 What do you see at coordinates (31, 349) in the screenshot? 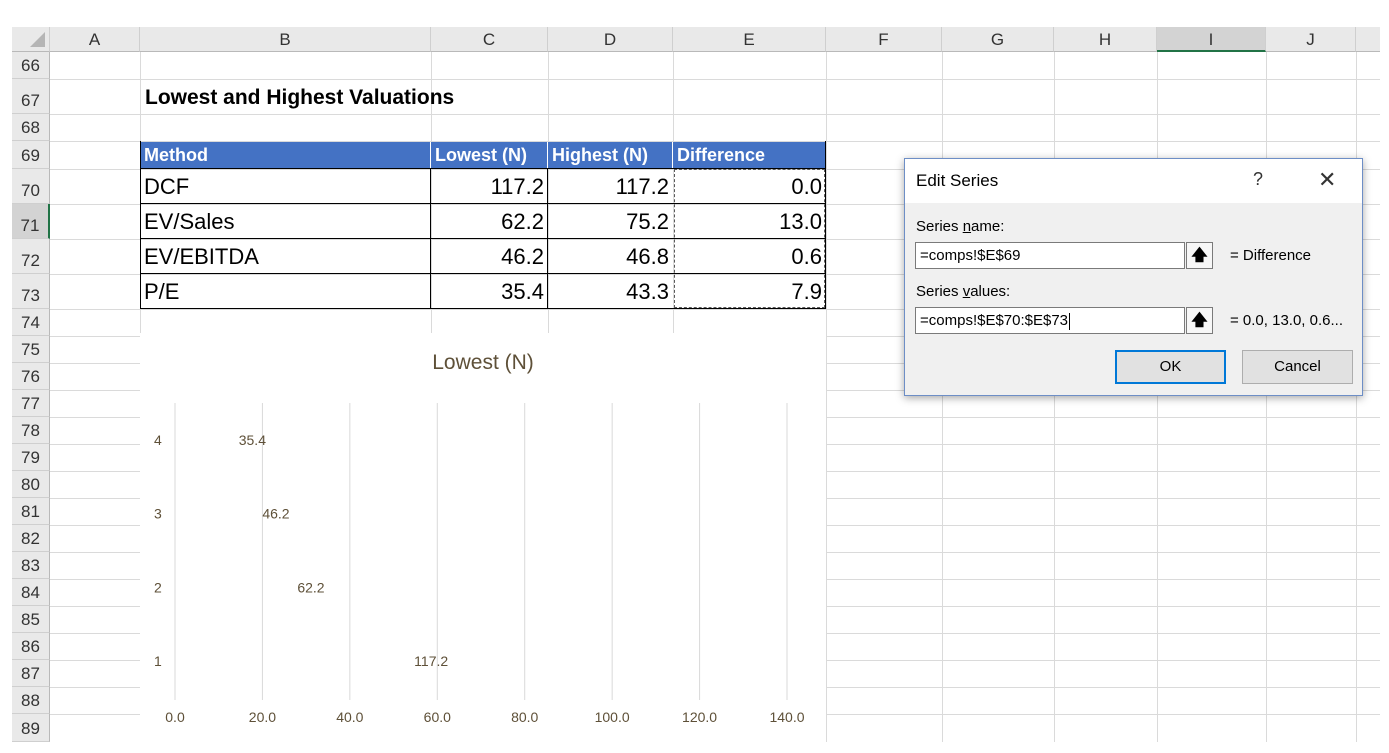
I see `row-header-75: 75` at bounding box center [31, 349].